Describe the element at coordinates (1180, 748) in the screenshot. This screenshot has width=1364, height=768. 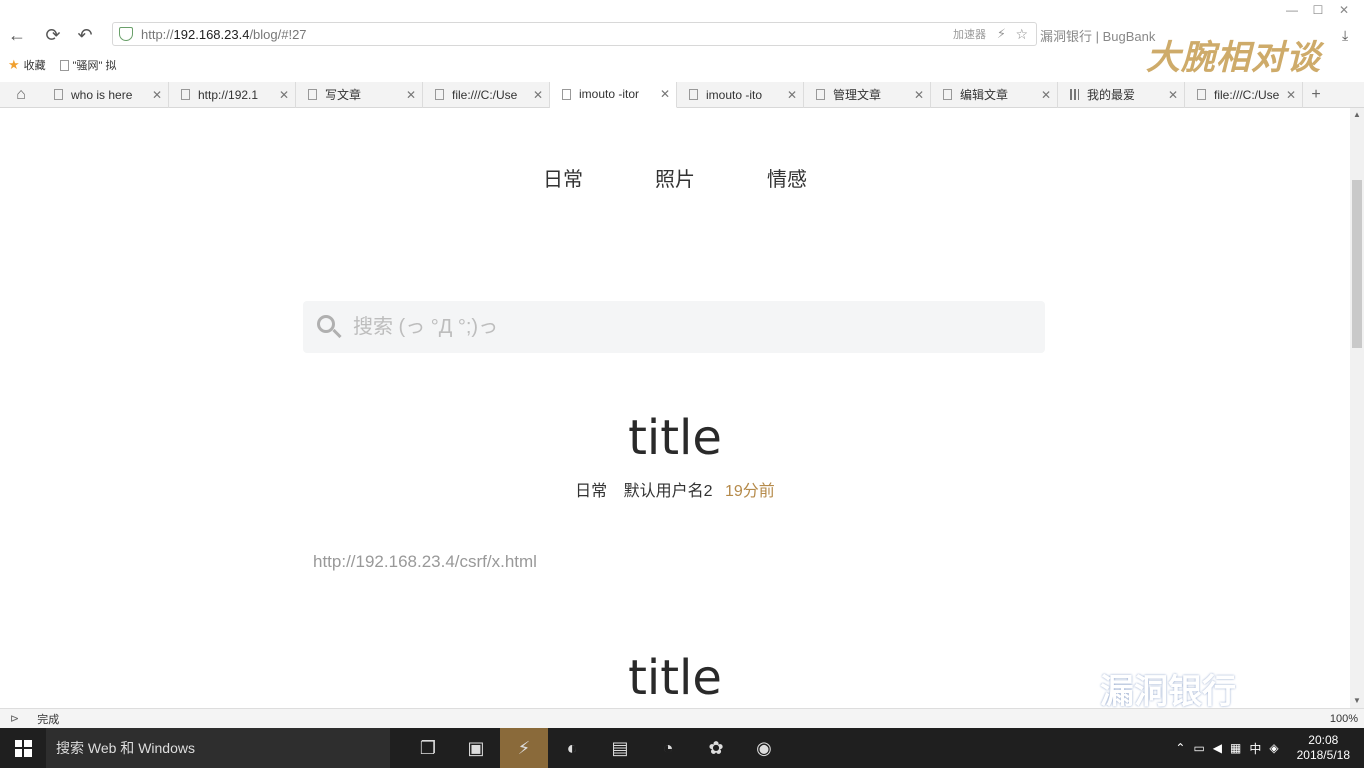
I see `chevron-up-icon: ⌃` at that location.